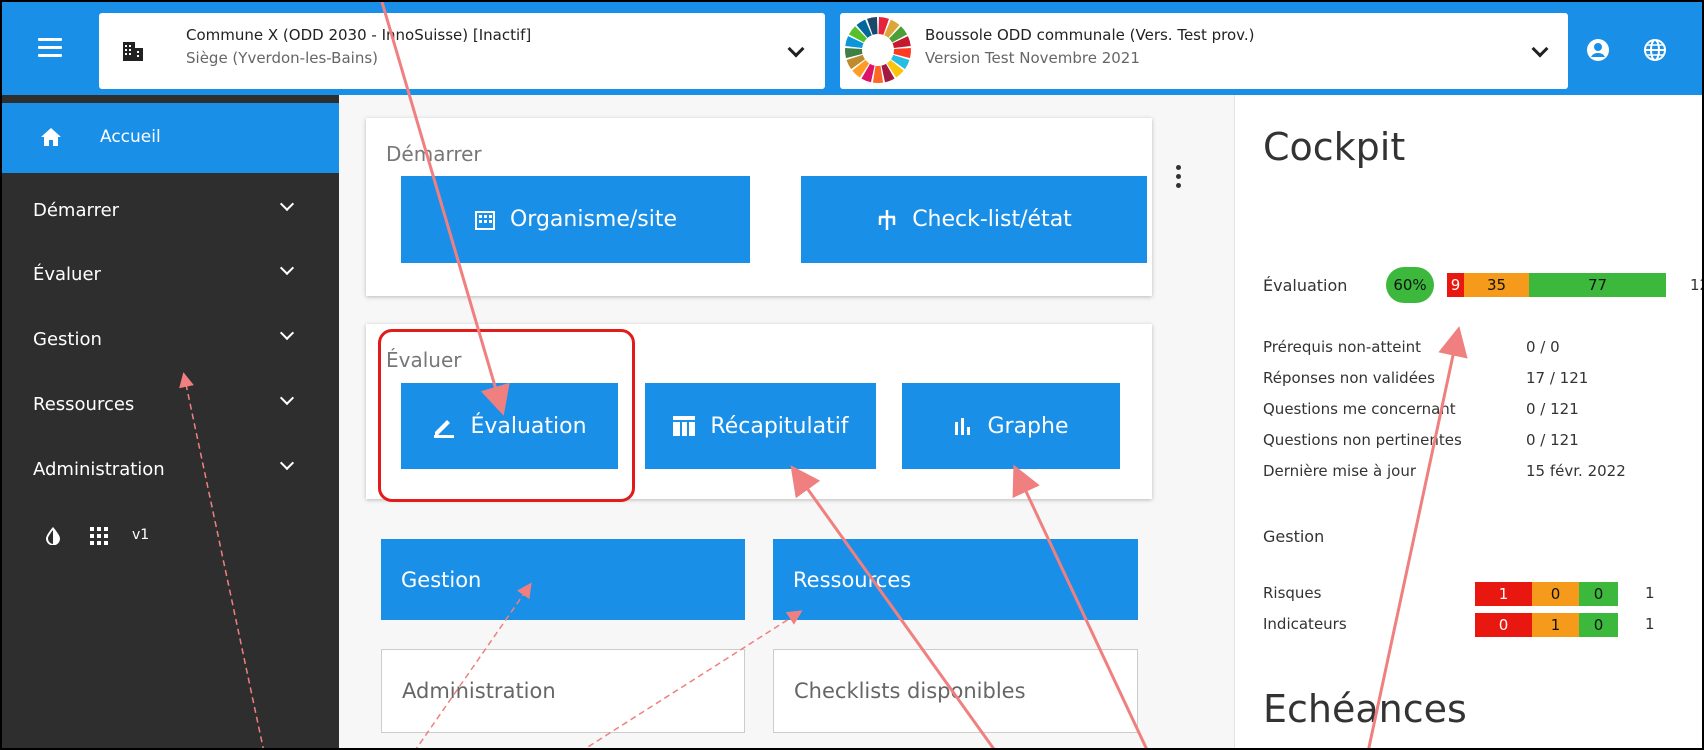 The height and width of the screenshot is (750, 1704). I want to click on demarrer-card: Démarrer Organisme/site Check-list/état, so click(759, 207).